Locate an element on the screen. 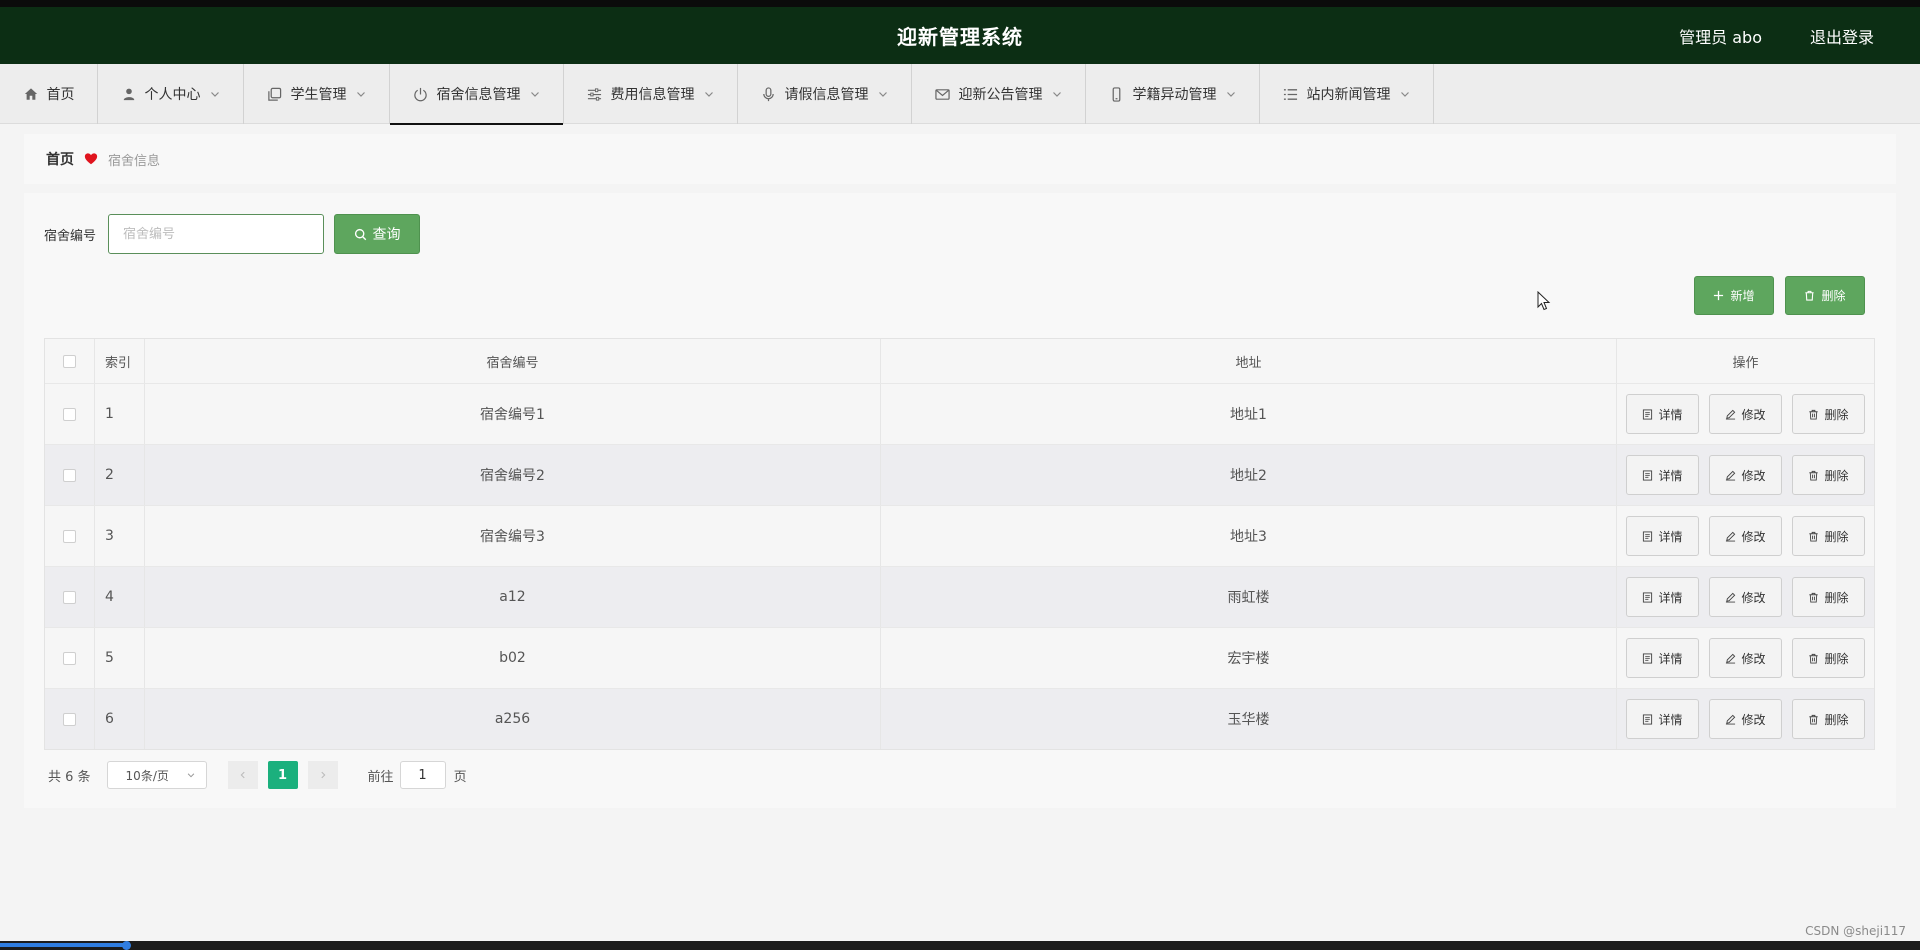 The width and height of the screenshot is (1920, 950). video-progress-bar is located at coordinates (960, 945).